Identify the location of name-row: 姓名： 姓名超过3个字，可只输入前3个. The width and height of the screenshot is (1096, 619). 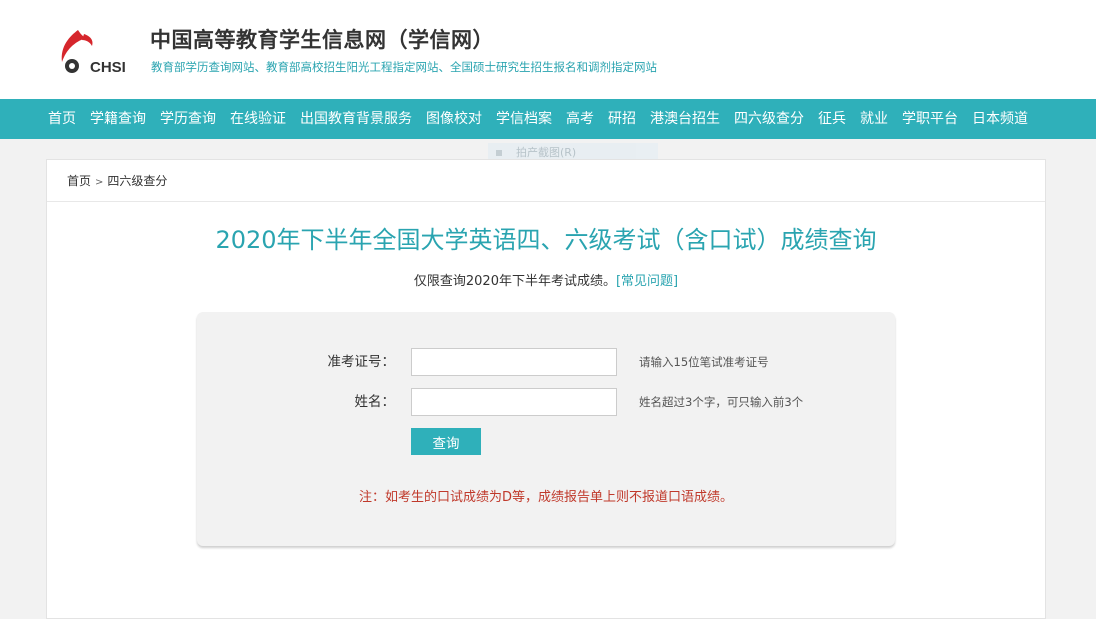
(546, 402).